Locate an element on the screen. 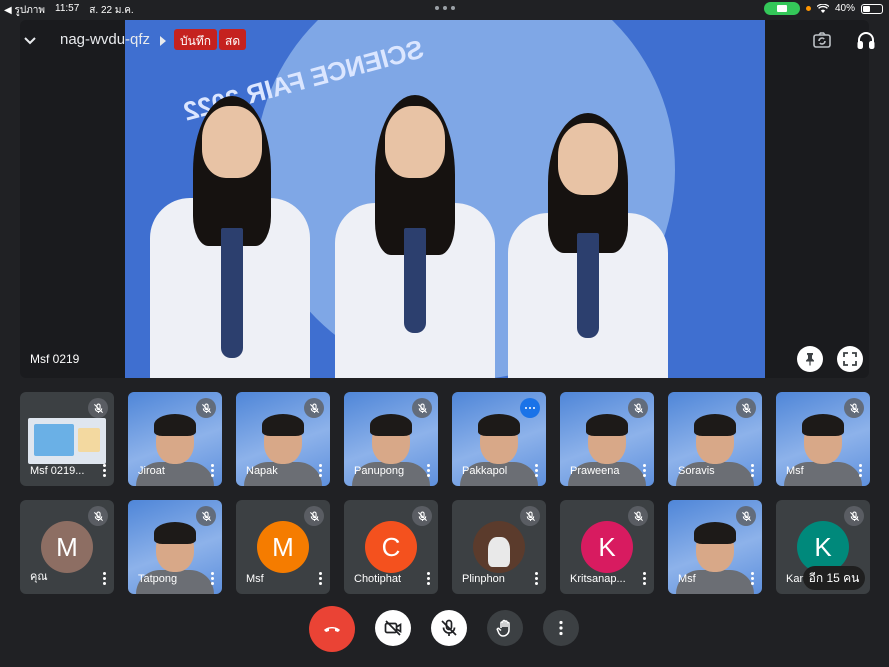 This screenshot has width=889, height=667. participant-tile: M คุณ is located at coordinates (67, 547).